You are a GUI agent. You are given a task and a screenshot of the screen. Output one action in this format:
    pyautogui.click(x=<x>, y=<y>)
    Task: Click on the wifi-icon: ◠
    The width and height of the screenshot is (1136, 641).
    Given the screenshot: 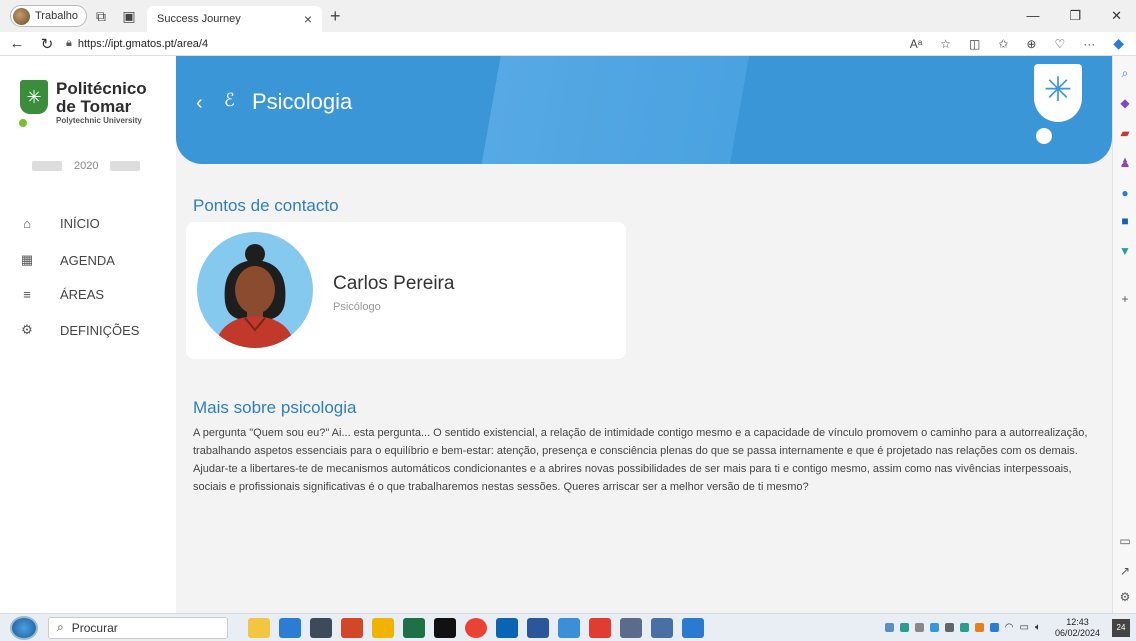 What is the action you would take?
    pyautogui.click(x=1009, y=627)
    